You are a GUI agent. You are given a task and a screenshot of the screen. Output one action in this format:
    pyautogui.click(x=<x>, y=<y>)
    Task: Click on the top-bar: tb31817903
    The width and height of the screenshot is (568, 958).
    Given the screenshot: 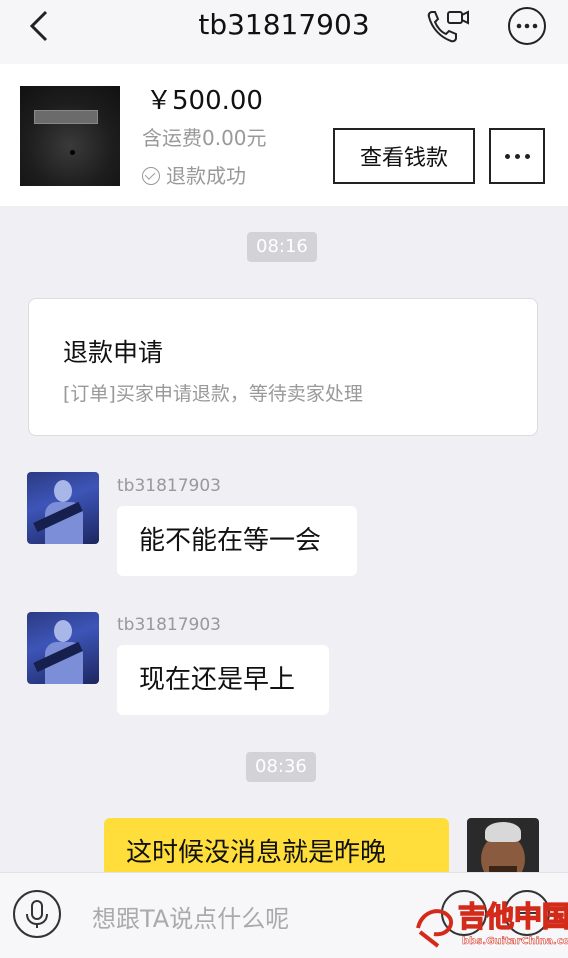 What is the action you would take?
    pyautogui.click(x=284, y=32)
    